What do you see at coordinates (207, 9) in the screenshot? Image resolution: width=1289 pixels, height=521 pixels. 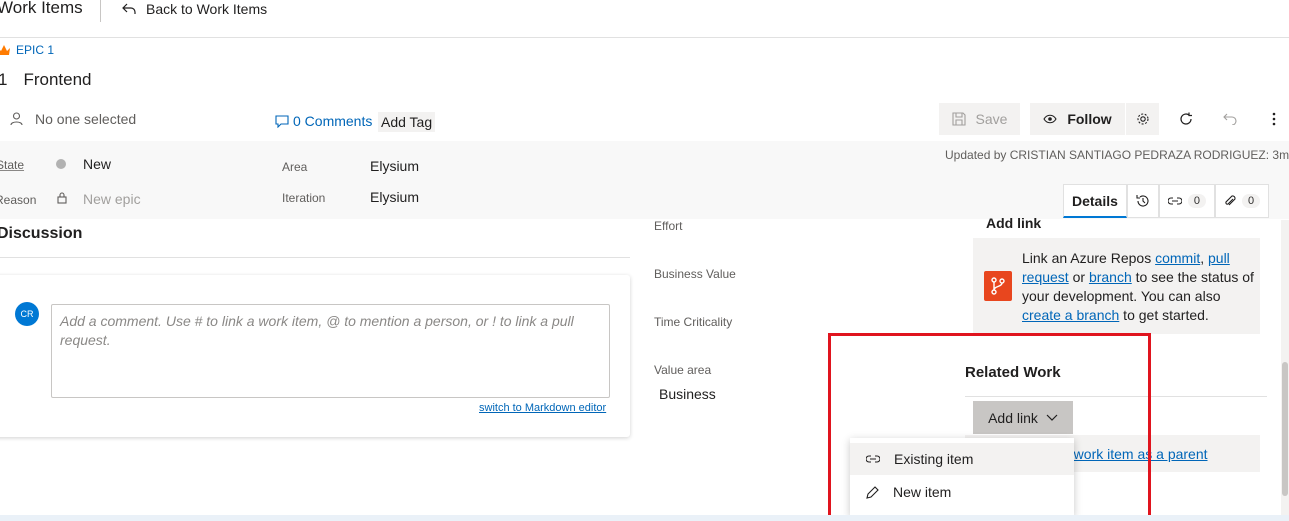 I see `back-label: Back to Work Items` at bounding box center [207, 9].